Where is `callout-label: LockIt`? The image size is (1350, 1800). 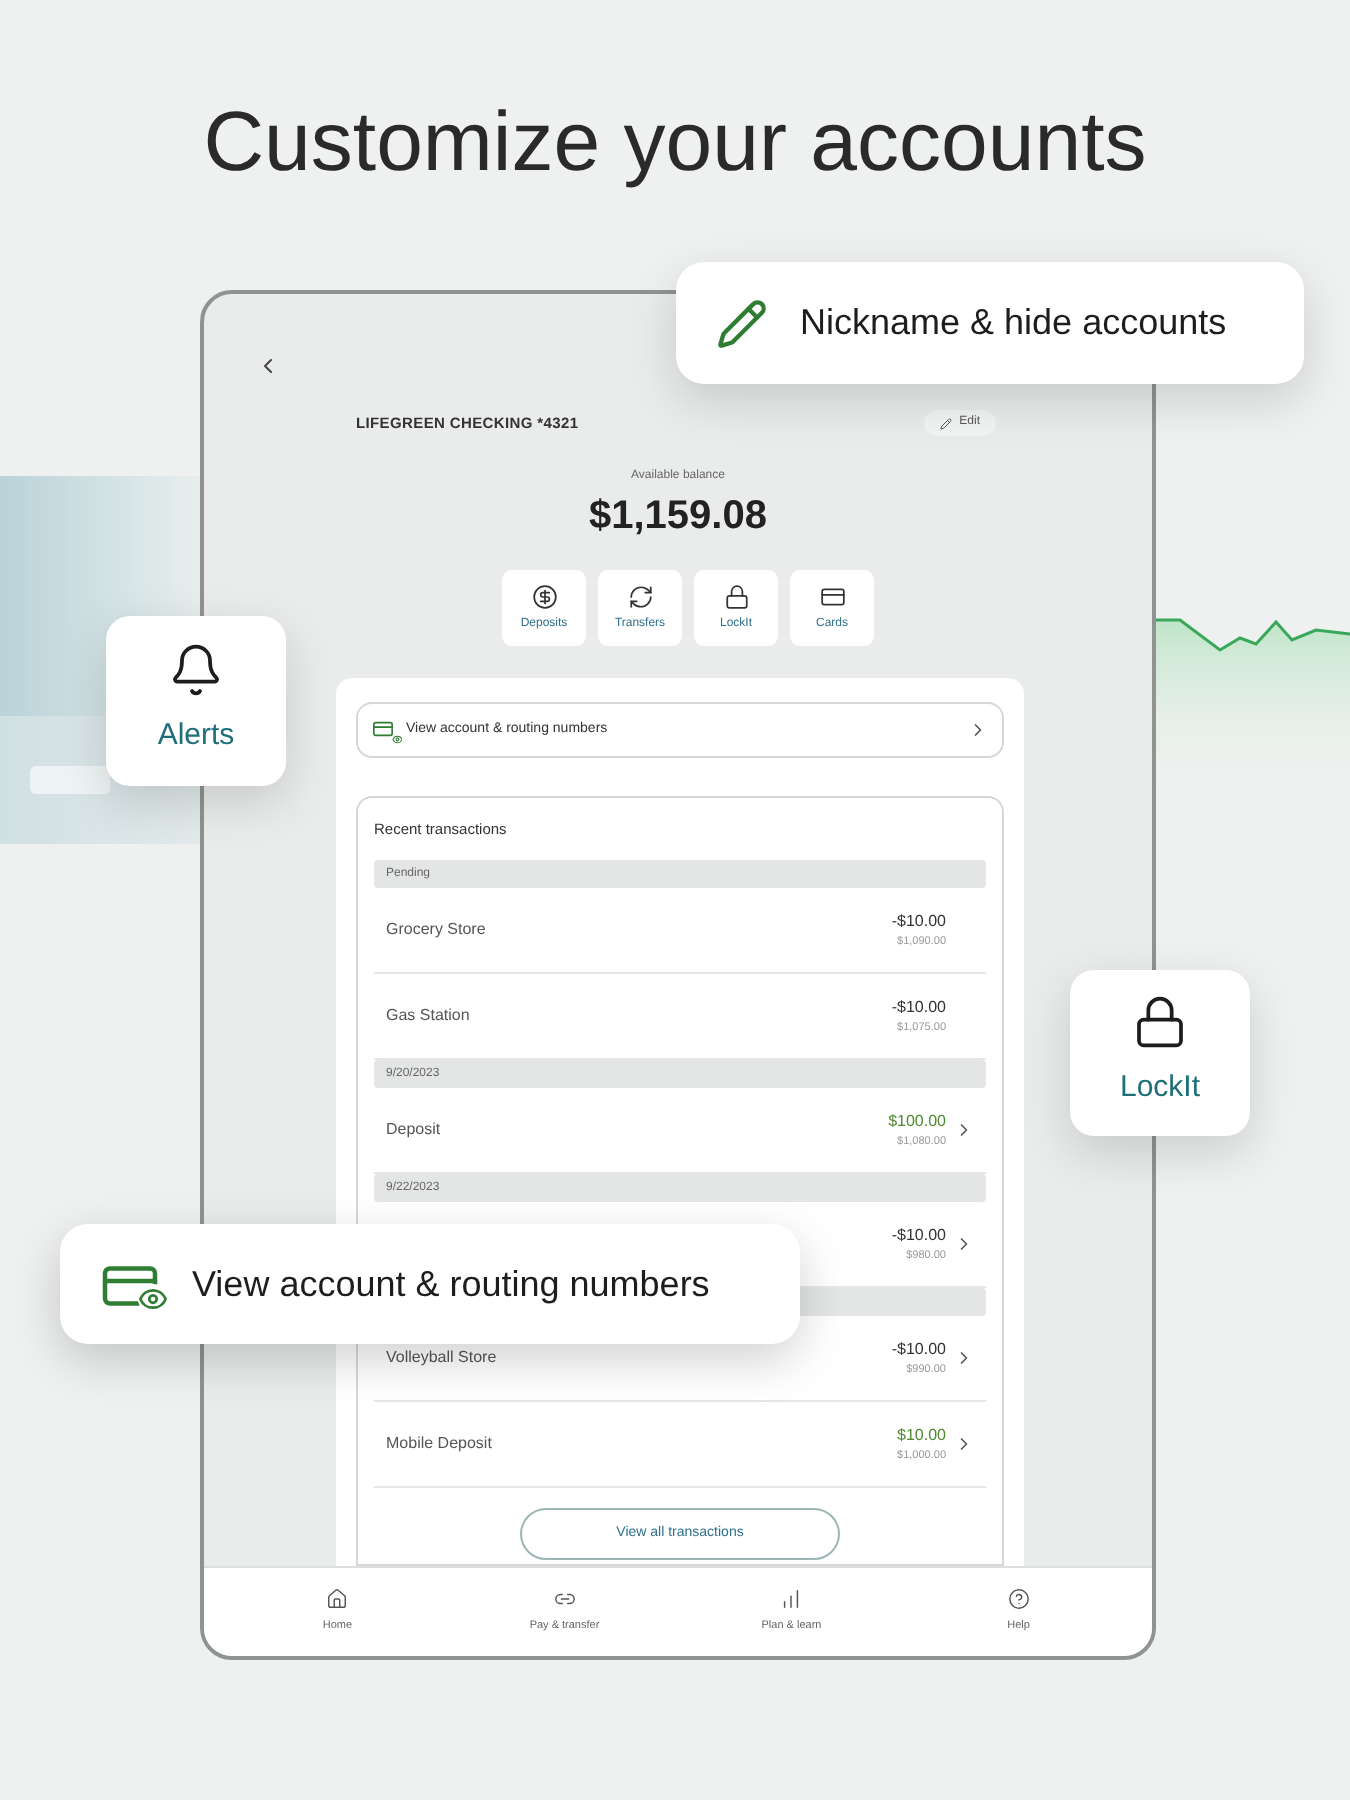 callout-label: LockIt is located at coordinates (1160, 1088).